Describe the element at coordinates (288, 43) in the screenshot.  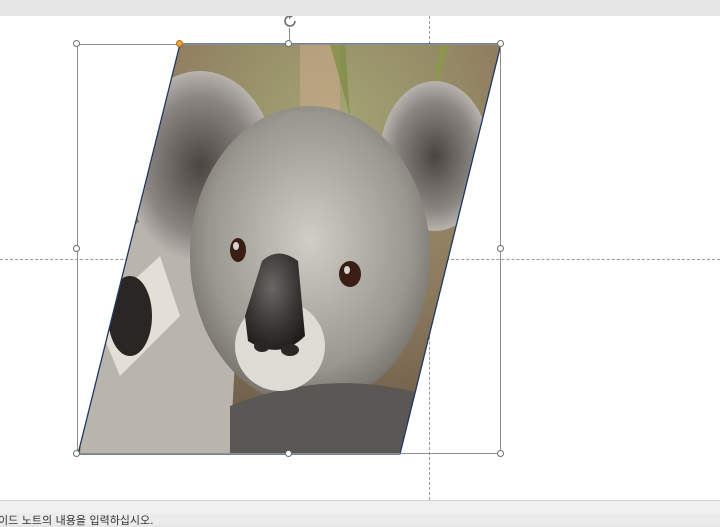
I see `resize-handle-top-center` at that location.